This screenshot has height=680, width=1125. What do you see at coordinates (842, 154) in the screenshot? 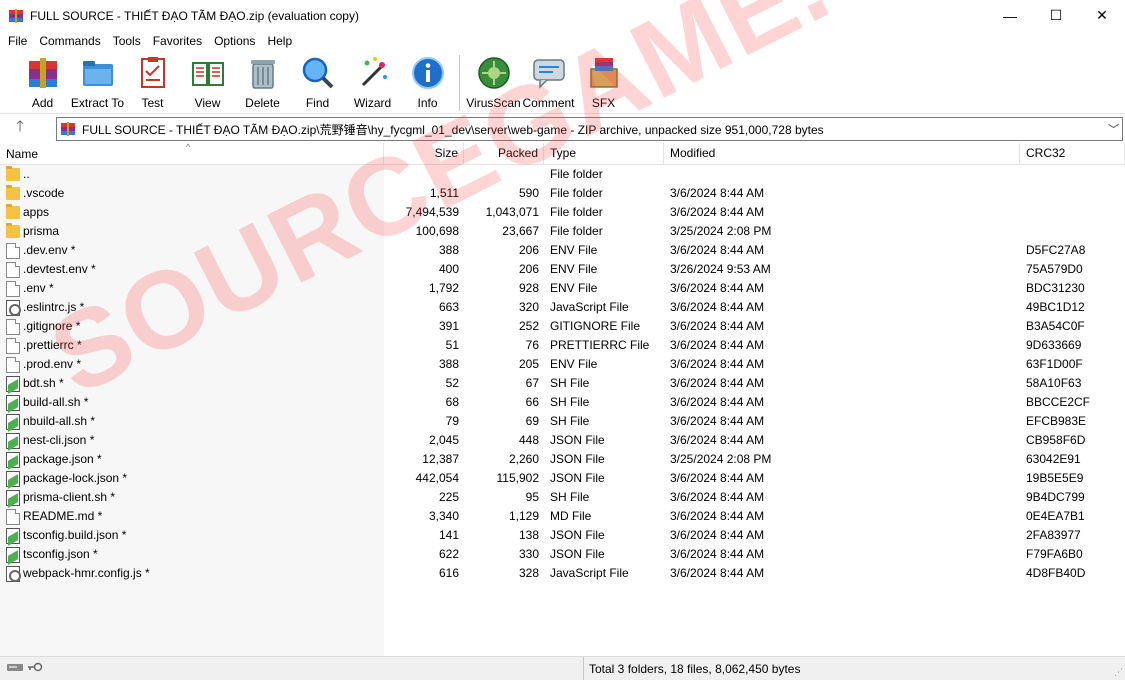
I see `column-modified: Modified` at bounding box center [842, 154].